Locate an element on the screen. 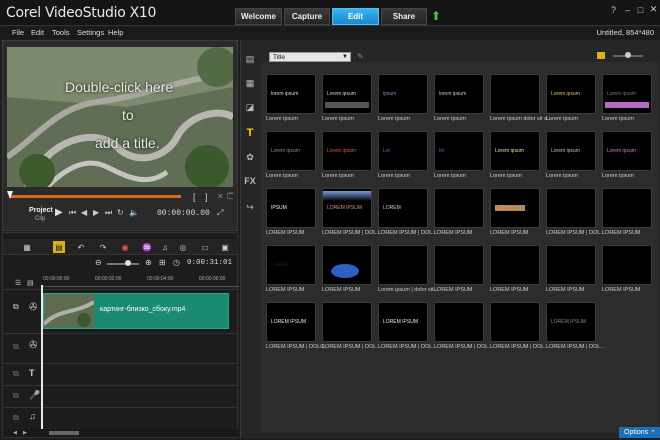 This screenshot has height=440, width=660. copy-icon: ❐ is located at coordinates (230, 196).